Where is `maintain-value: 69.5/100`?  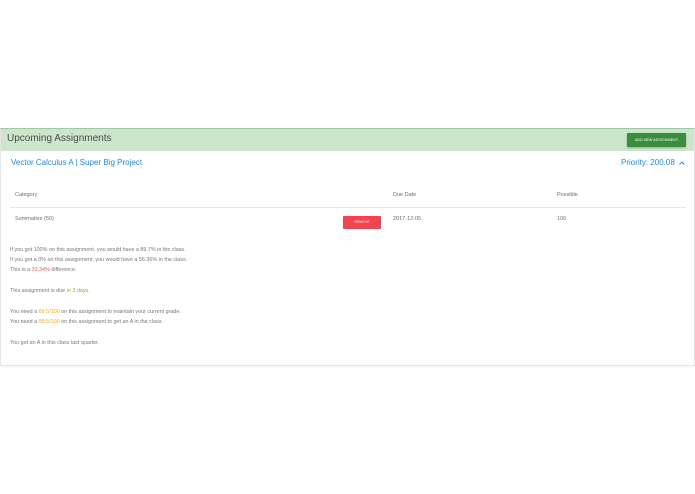 maintain-value: 69.5/100 is located at coordinates (49, 312).